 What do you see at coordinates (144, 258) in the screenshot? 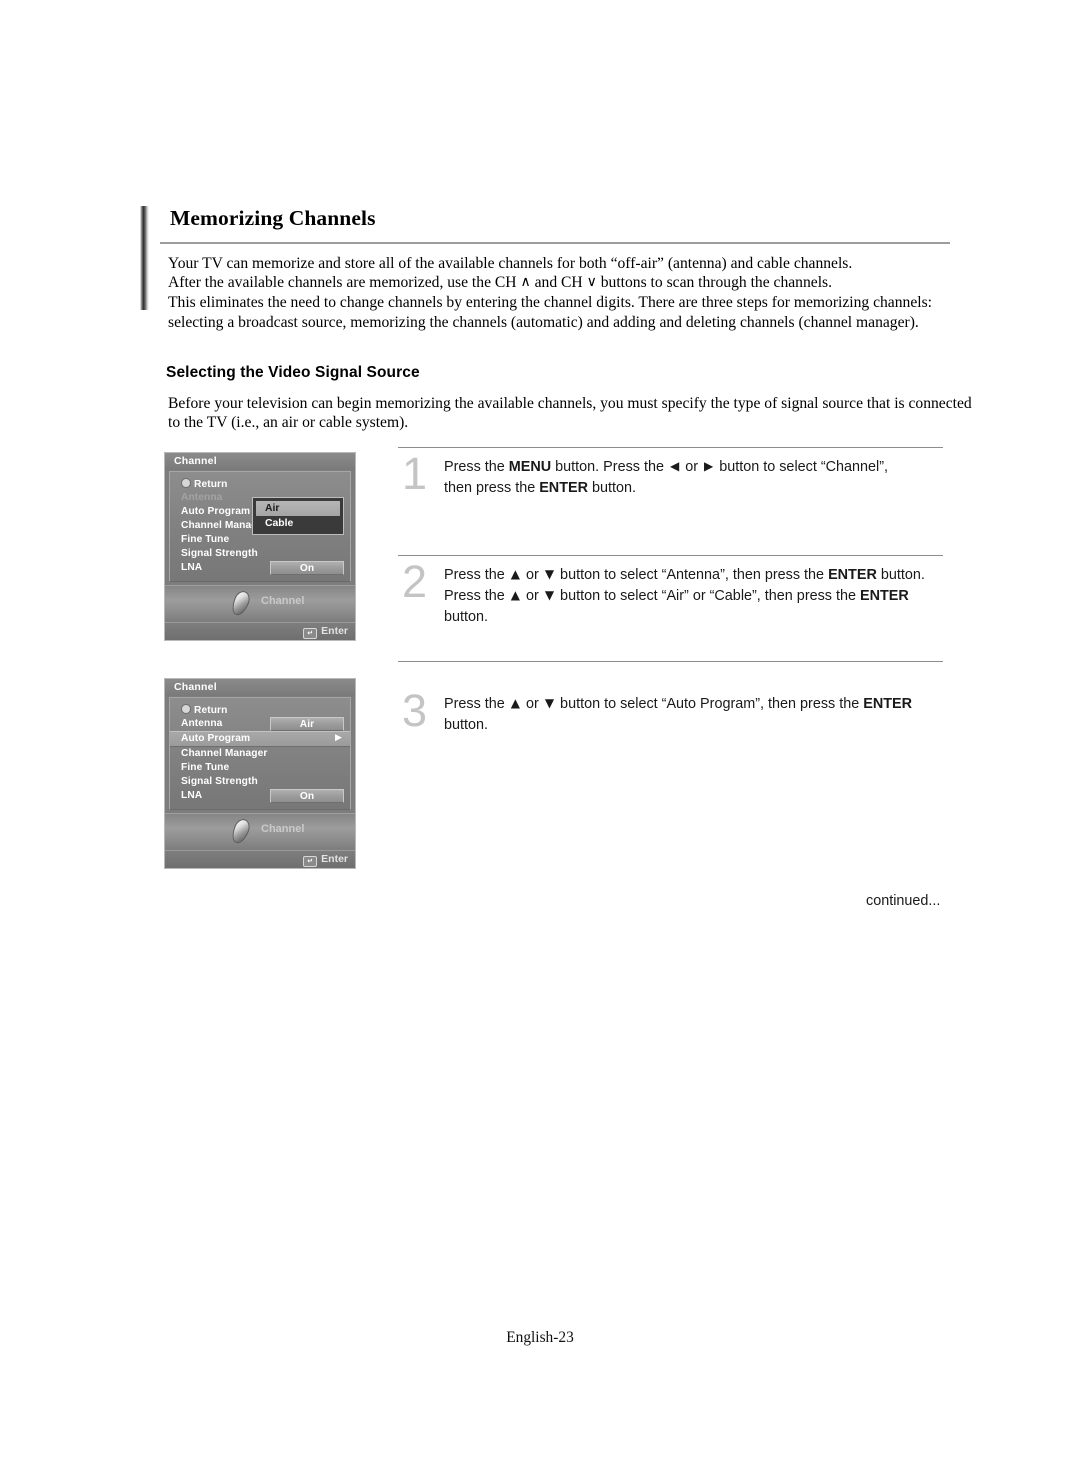
I see `title-accent-bar` at bounding box center [144, 258].